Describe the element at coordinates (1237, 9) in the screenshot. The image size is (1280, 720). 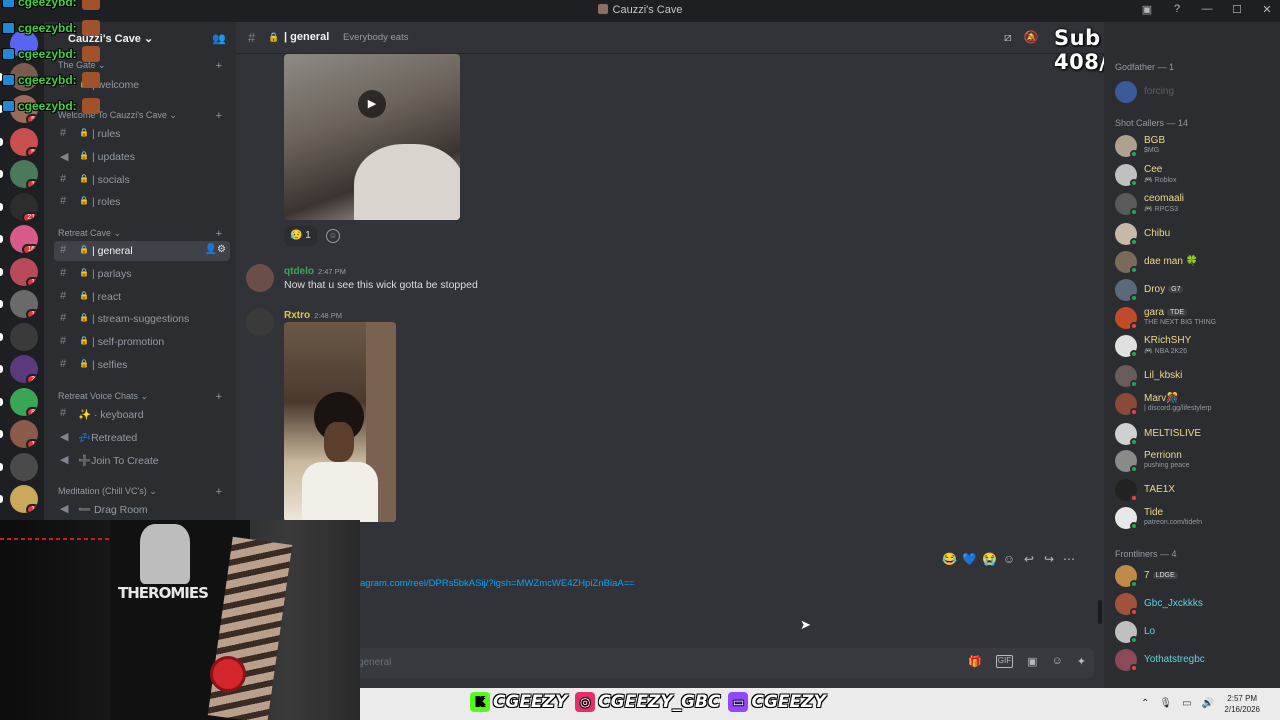
I see `maximize-button: ☐` at that location.